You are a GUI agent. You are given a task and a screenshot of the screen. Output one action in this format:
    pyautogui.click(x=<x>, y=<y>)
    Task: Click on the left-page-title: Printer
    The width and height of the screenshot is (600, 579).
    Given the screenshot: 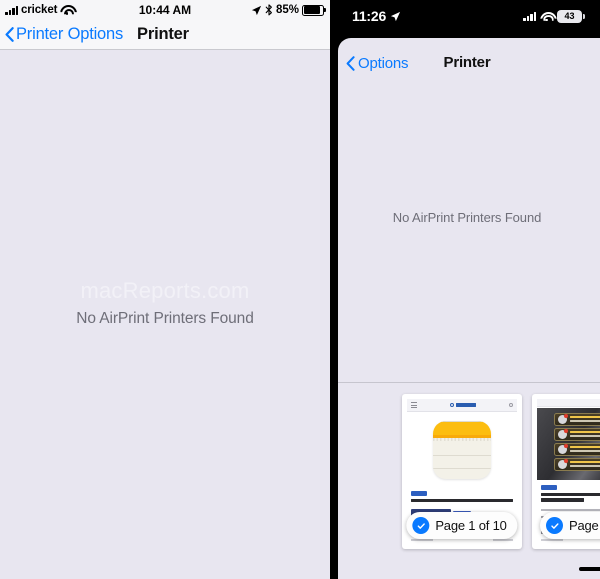 What is the action you would take?
    pyautogui.click(x=163, y=34)
    